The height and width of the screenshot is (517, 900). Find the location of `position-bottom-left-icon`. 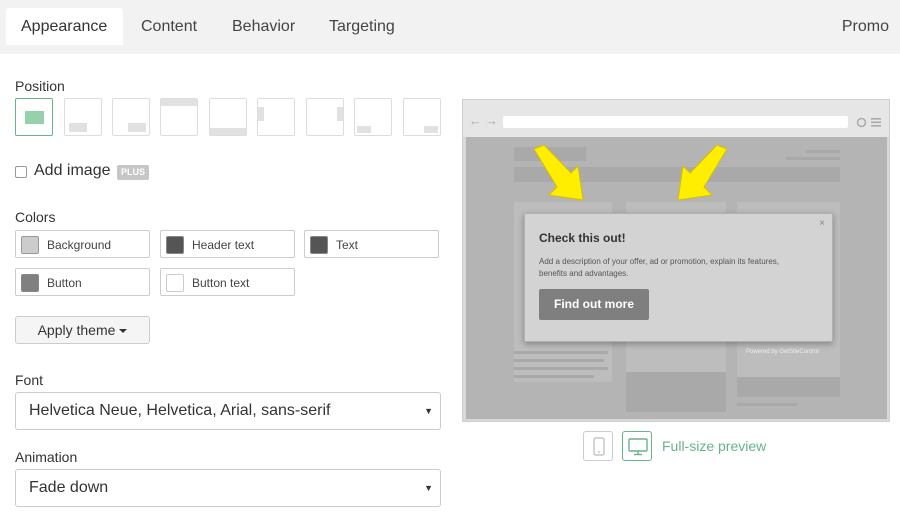

position-bottom-left-icon is located at coordinates (78, 127).